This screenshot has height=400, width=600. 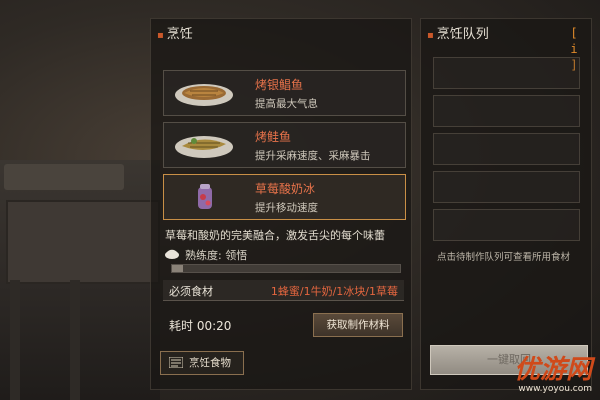 What do you see at coordinates (358, 325) in the screenshot?
I see `get-materials-button: 获取制作材料` at bounding box center [358, 325].